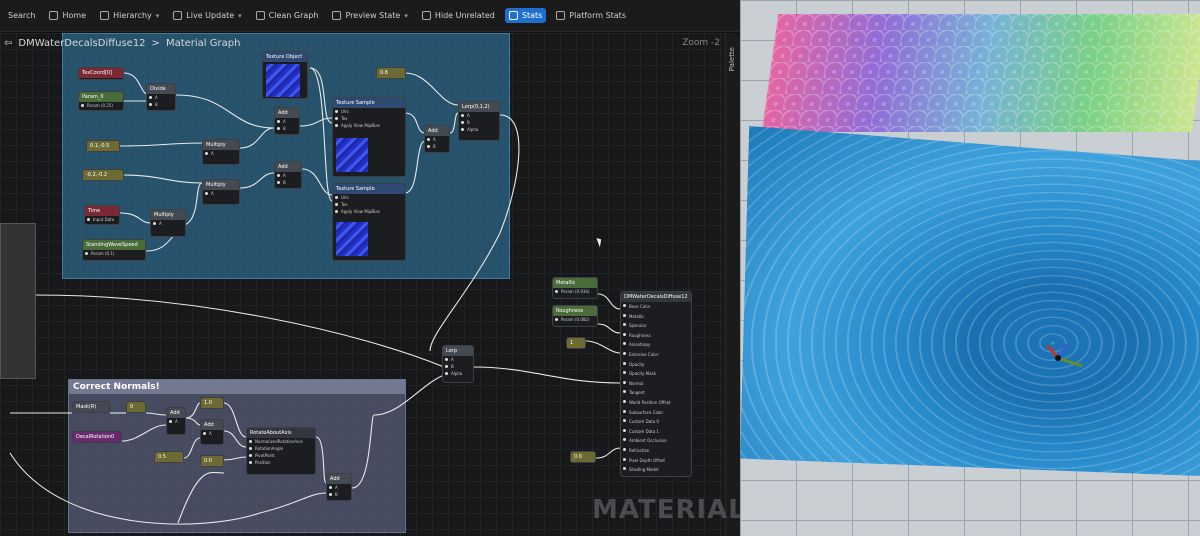 The width and height of the screenshot is (1200, 536). I want to click on lerp-node-2: Lerp A B Alpha, so click(458, 364).